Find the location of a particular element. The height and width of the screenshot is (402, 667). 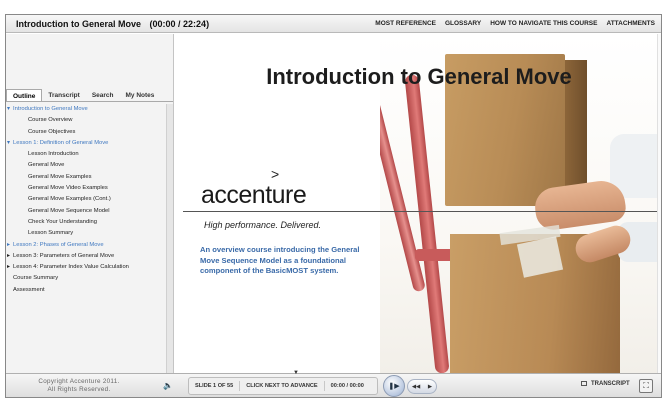

nav-most-reference: MOST REFERENCE is located at coordinates (405, 23).